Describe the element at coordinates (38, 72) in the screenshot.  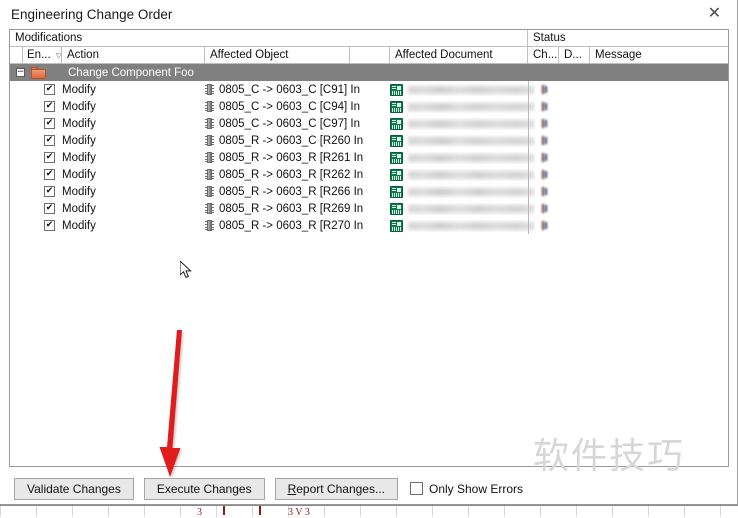
I see `folder-icon` at that location.